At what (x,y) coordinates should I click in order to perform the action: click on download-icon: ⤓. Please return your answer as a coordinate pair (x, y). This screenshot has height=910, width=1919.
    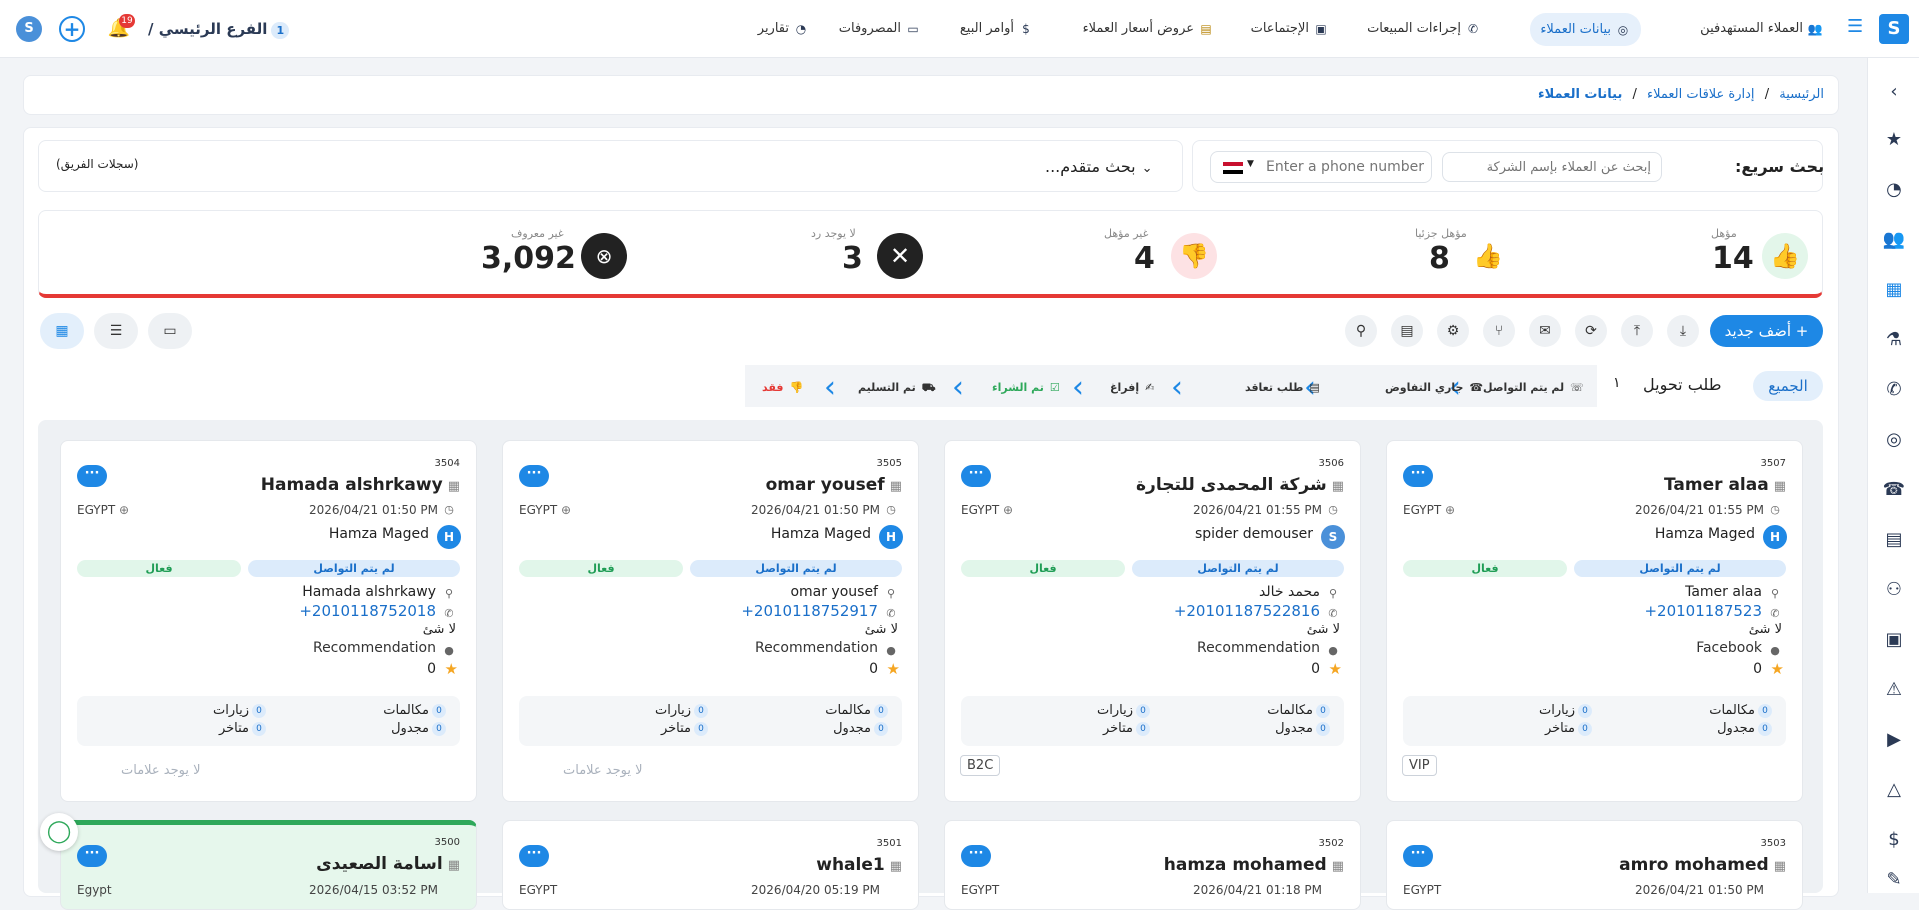
    Looking at the image, I should click on (1683, 331).